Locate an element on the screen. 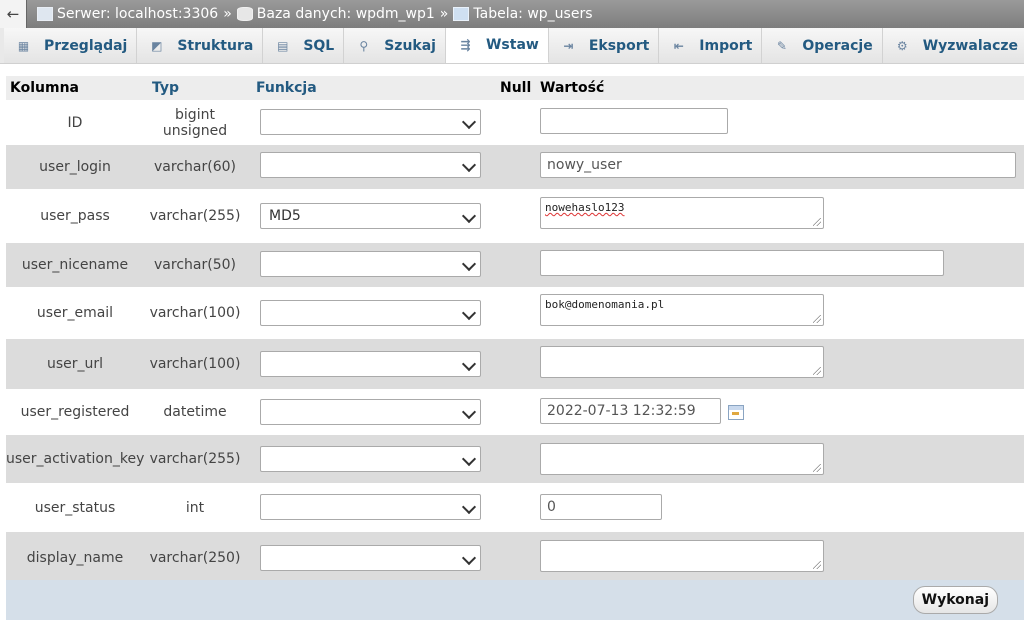 The height and width of the screenshot is (625, 1024). calendar-icon is located at coordinates (736, 412).